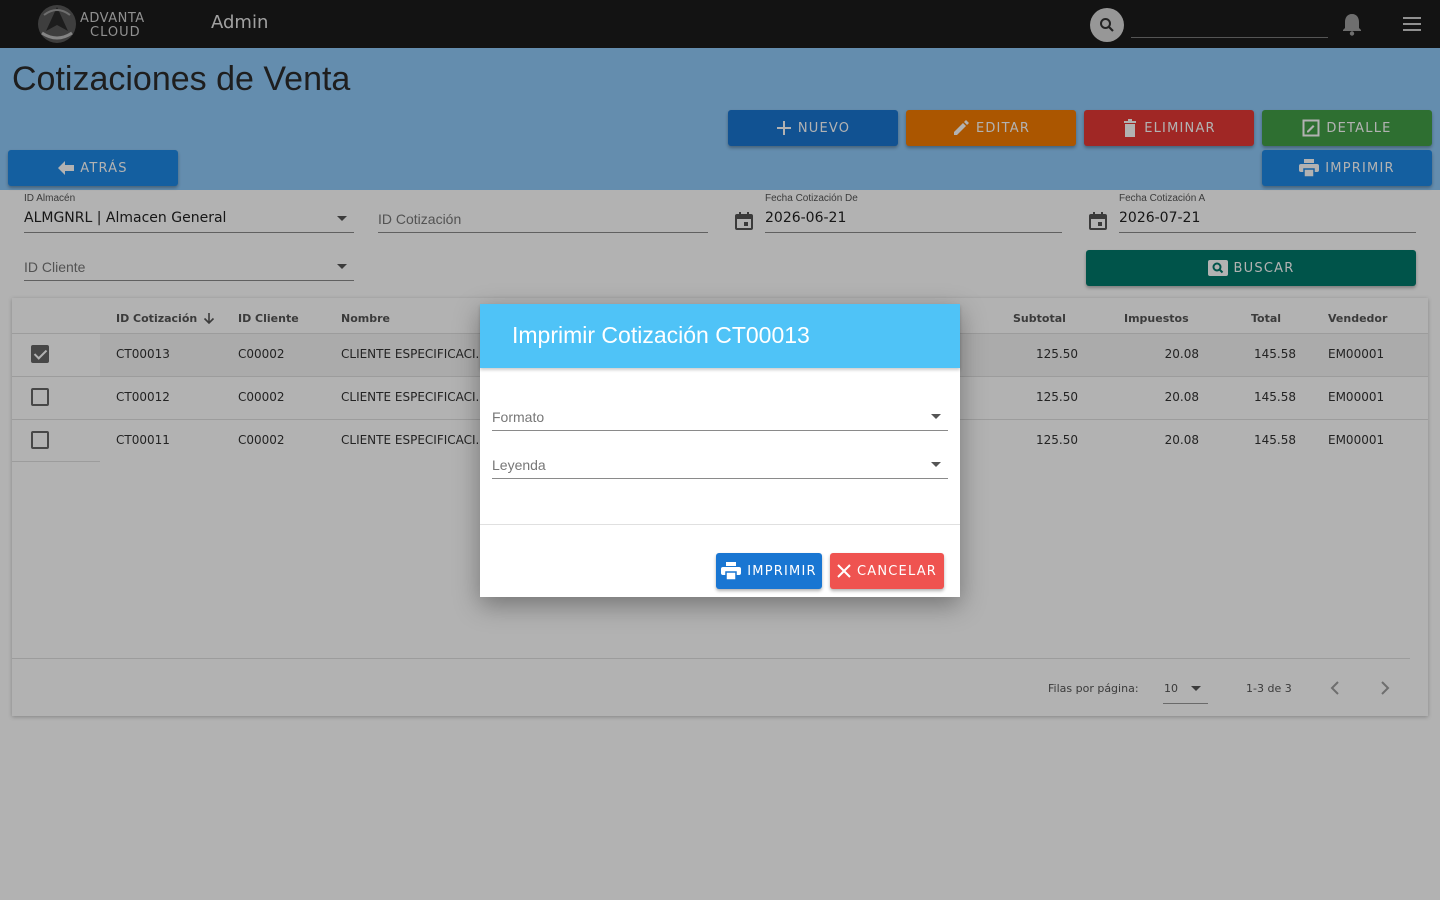  What do you see at coordinates (897, 571) in the screenshot?
I see `dialog-cancel-label: CANCELAR` at bounding box center [897, 571].